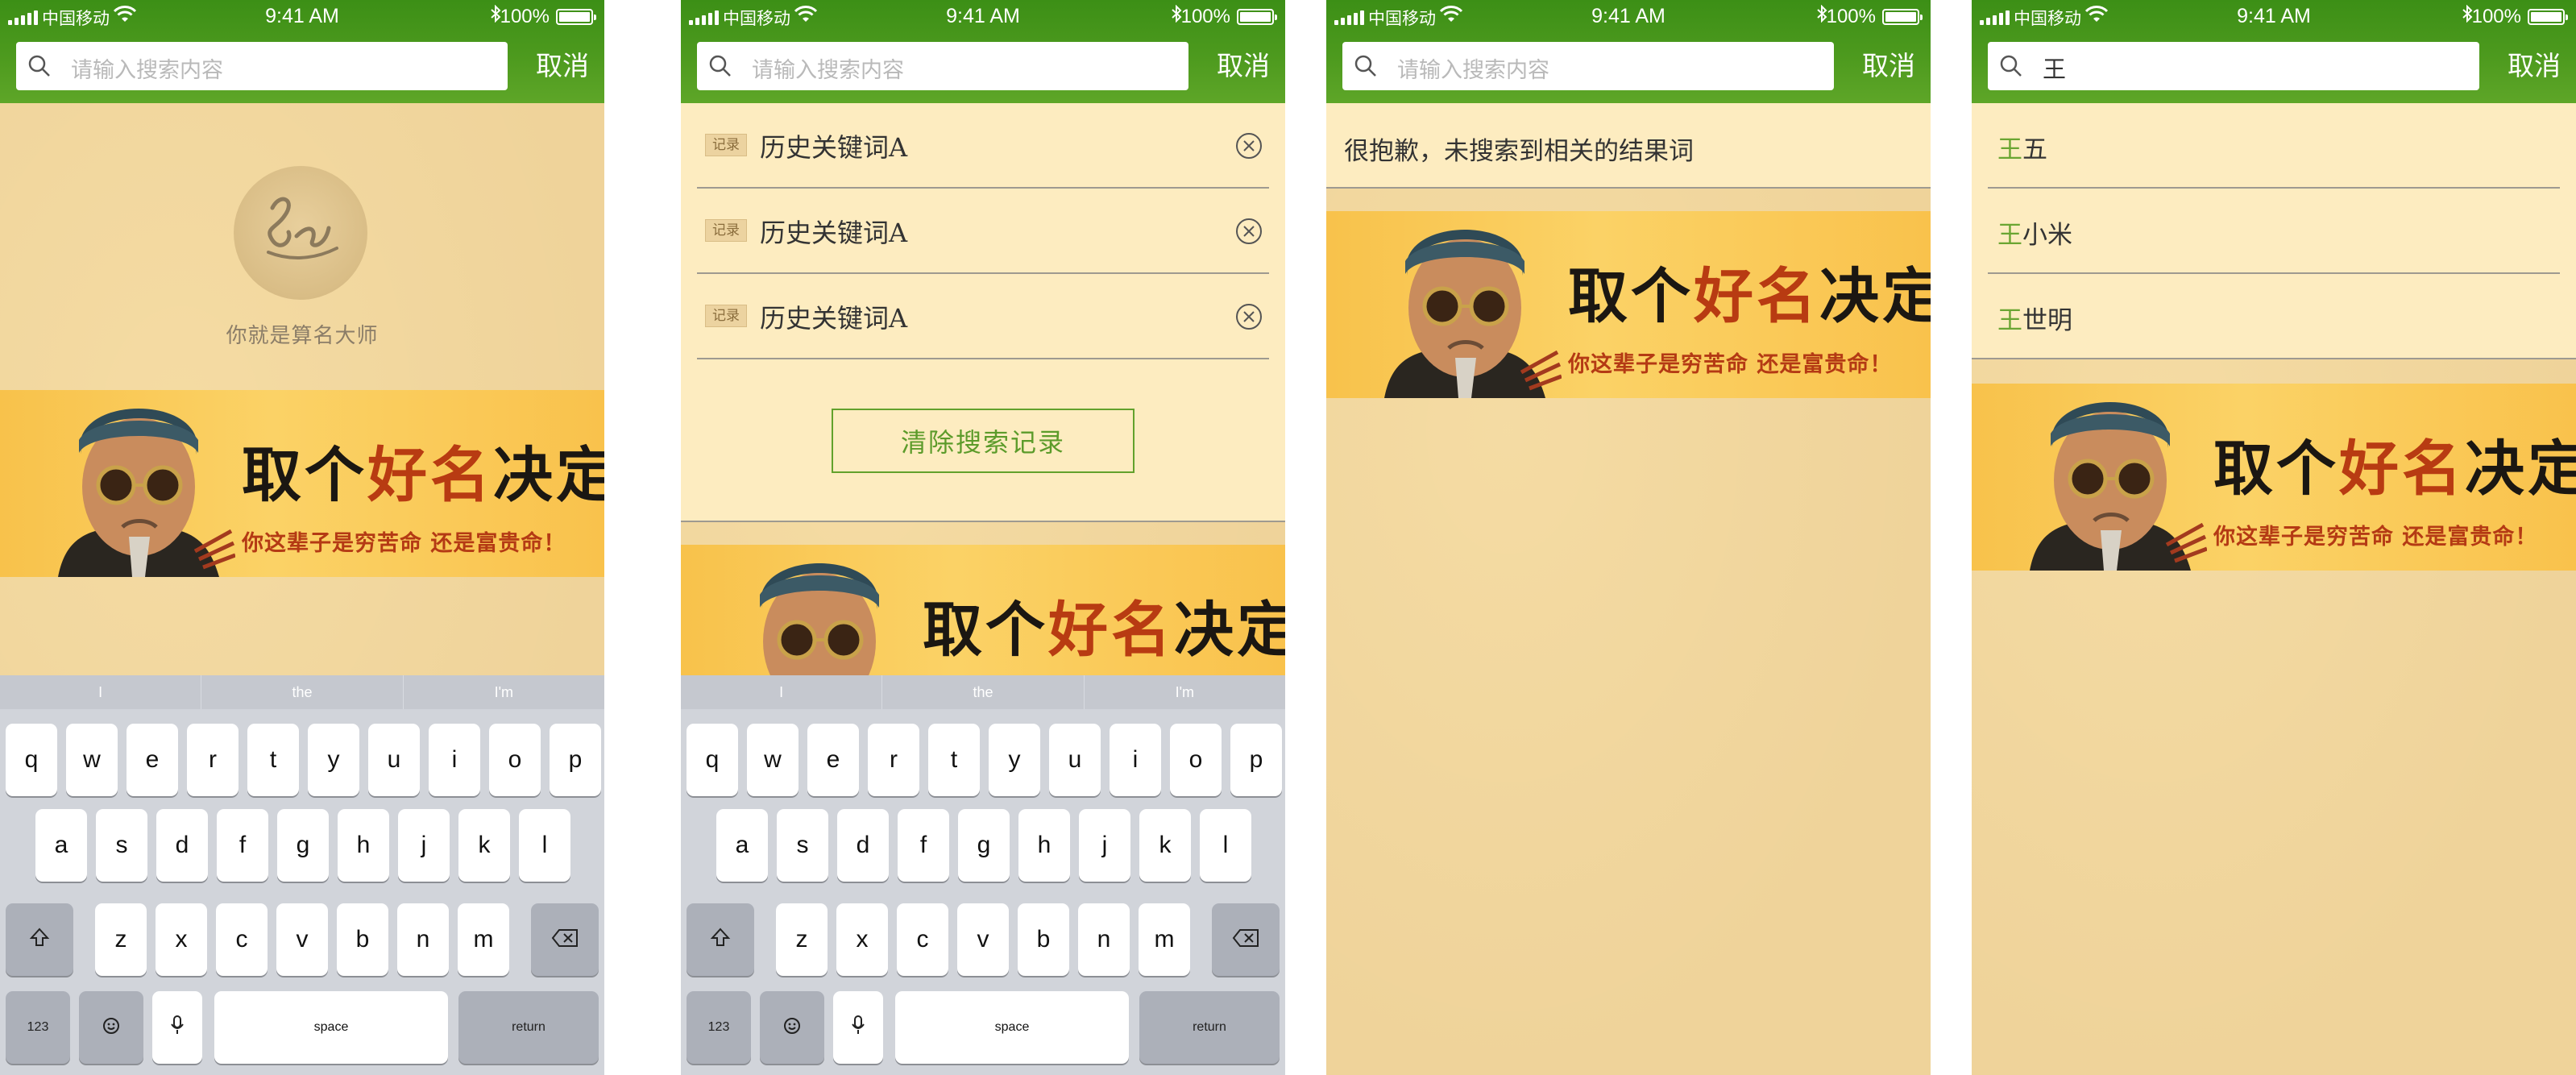 This screenshot has width=2576, height=1075. I want to click on result-item: 王小米, so click(2274, 232).